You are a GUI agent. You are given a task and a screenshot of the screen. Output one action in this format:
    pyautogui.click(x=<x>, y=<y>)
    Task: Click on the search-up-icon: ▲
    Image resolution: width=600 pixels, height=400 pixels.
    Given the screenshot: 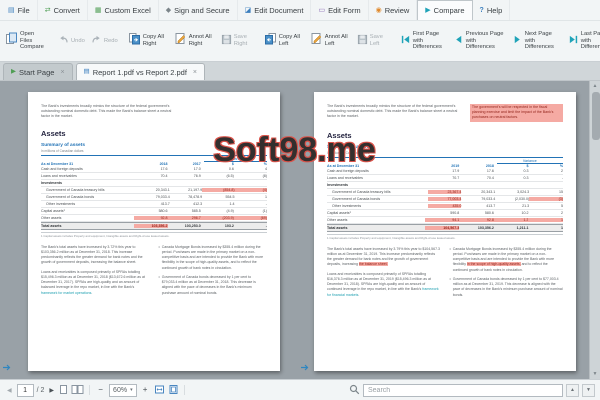 What is the action you would take?
    pyautogui.click(x=572, y=390)
    